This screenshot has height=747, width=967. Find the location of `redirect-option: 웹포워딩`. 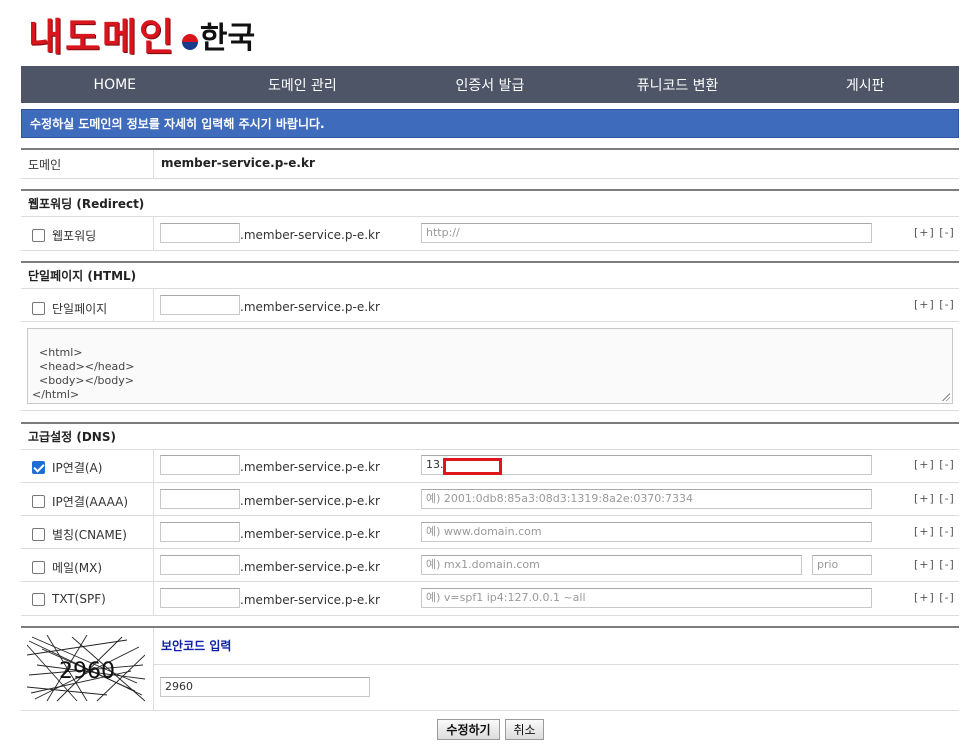

redirect-option: 웹포워딩 is located at coordinates (62, 235).